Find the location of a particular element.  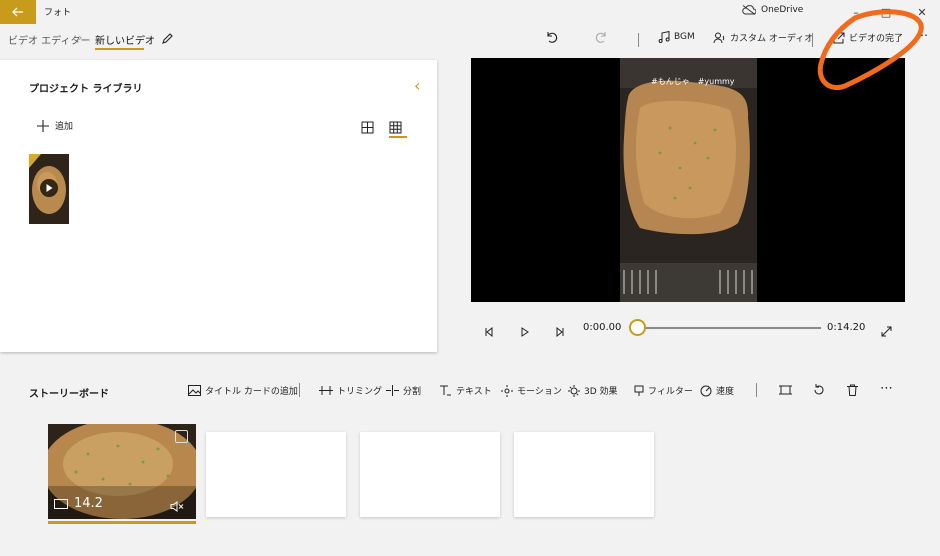

storyboard-more-button: ⋯ is located at coordinates (886, 388).